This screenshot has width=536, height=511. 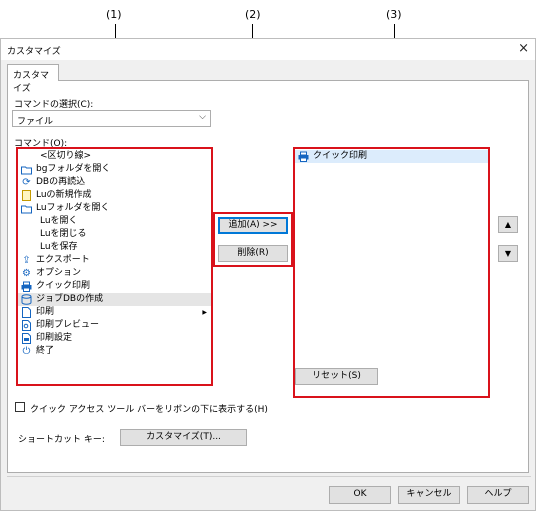 What do you see at coordinates (114, 221) in the screenshot?
I see `list-item: Luを開く` at bounding box center [114, 221].